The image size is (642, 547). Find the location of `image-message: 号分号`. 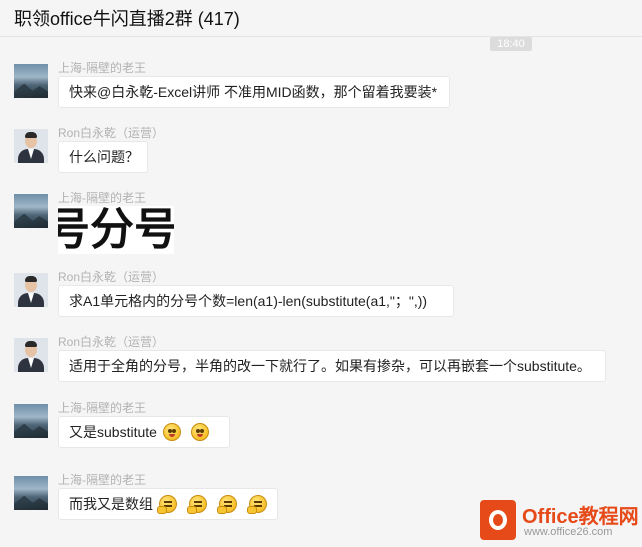

image-message: 号分号 is located at coordinates (116, 230).